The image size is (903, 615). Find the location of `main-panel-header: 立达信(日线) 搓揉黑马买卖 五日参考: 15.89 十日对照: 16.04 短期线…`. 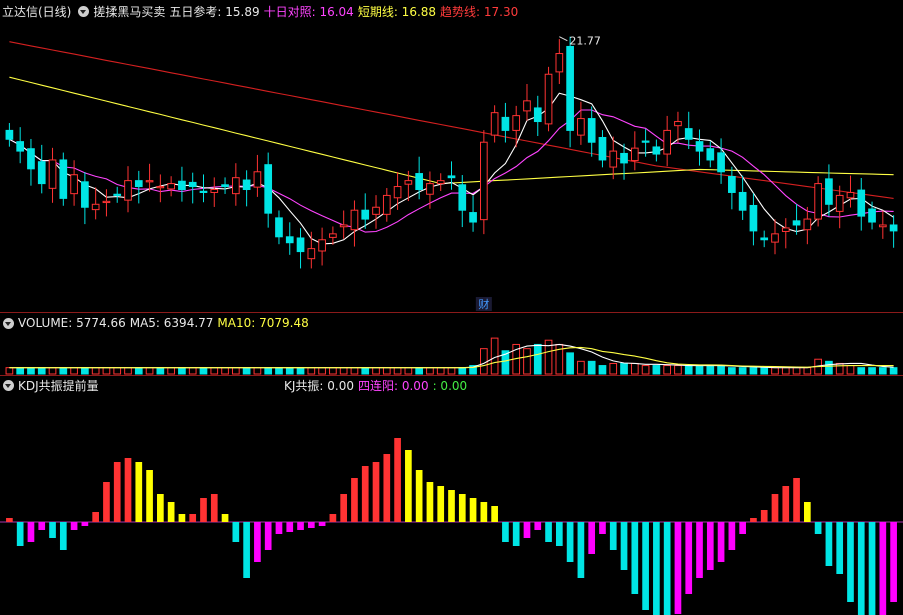

main-panel-header: 立达信(日线) 搓揉黑马买卖 五日参考: 15.89 十日对照: 16.04 短期线… is located at coordinates (451, 11).